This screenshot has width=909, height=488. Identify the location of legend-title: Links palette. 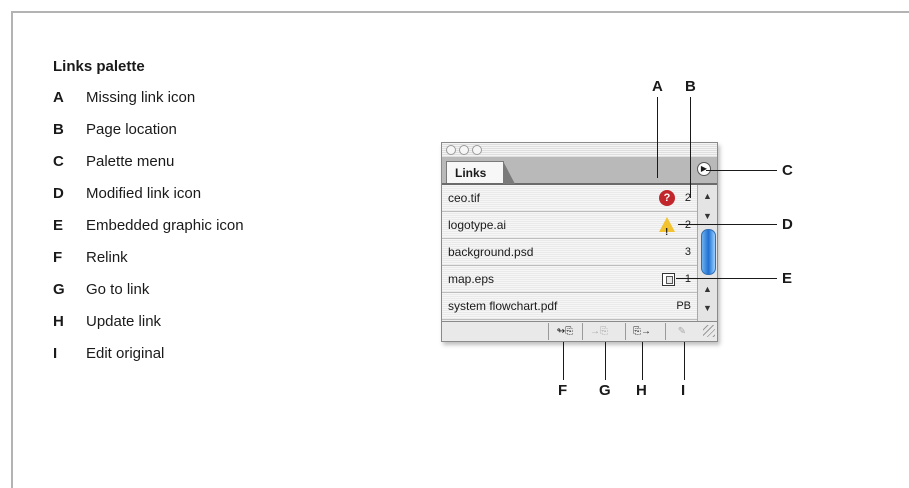
(99, 66).